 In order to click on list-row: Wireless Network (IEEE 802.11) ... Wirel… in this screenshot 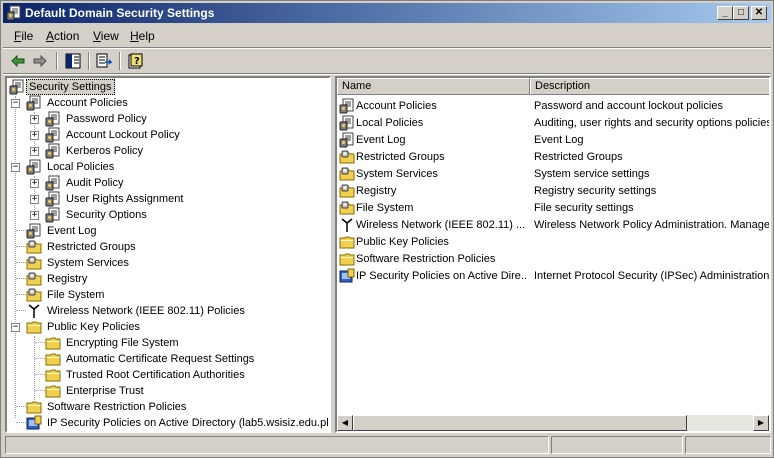, I will do `click(553, 225)`.